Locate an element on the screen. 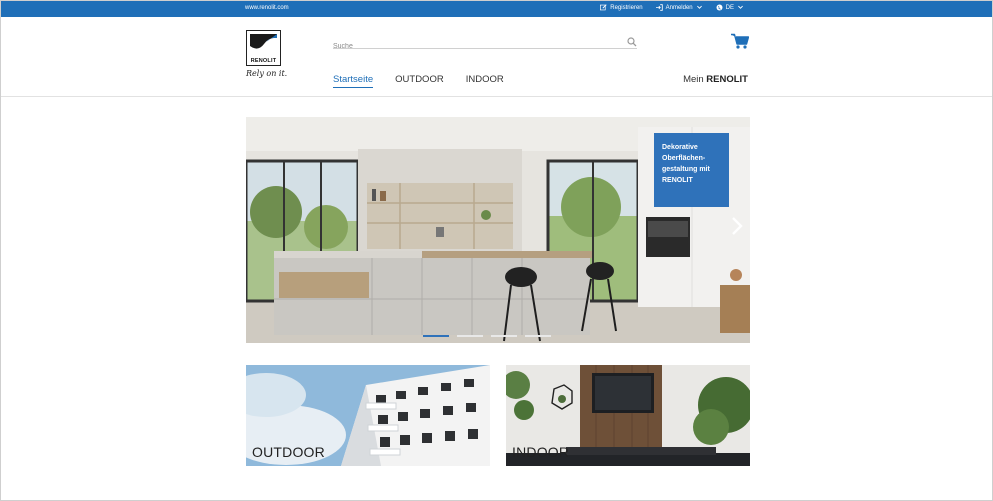 This screenshot has width=993, height=501. register-label: Registrieren is located at coordinates (626, 7).